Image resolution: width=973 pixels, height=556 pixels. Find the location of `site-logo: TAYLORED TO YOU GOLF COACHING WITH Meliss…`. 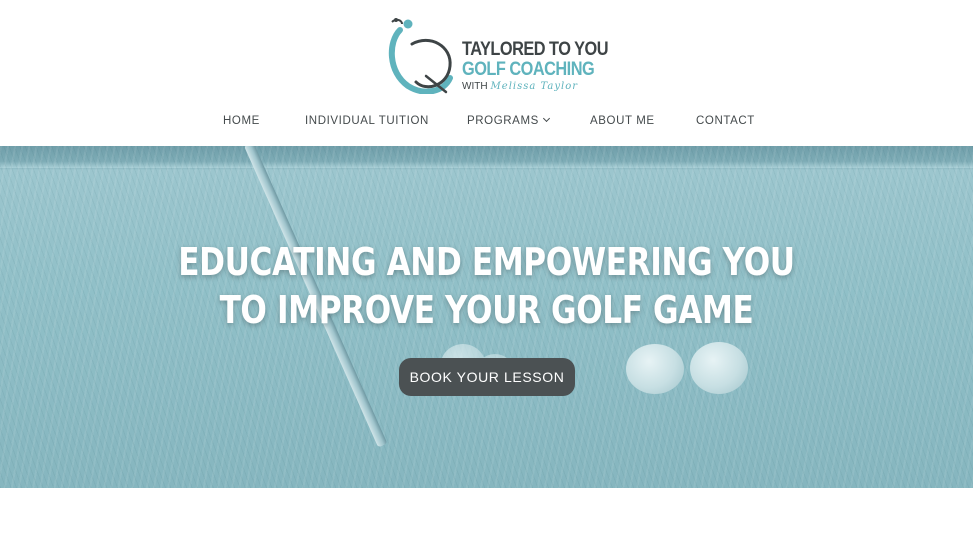

site-logo: TAYLORED TO YOU GOLF COACHING WITH Meliss… is located at coordinates (497, 56).